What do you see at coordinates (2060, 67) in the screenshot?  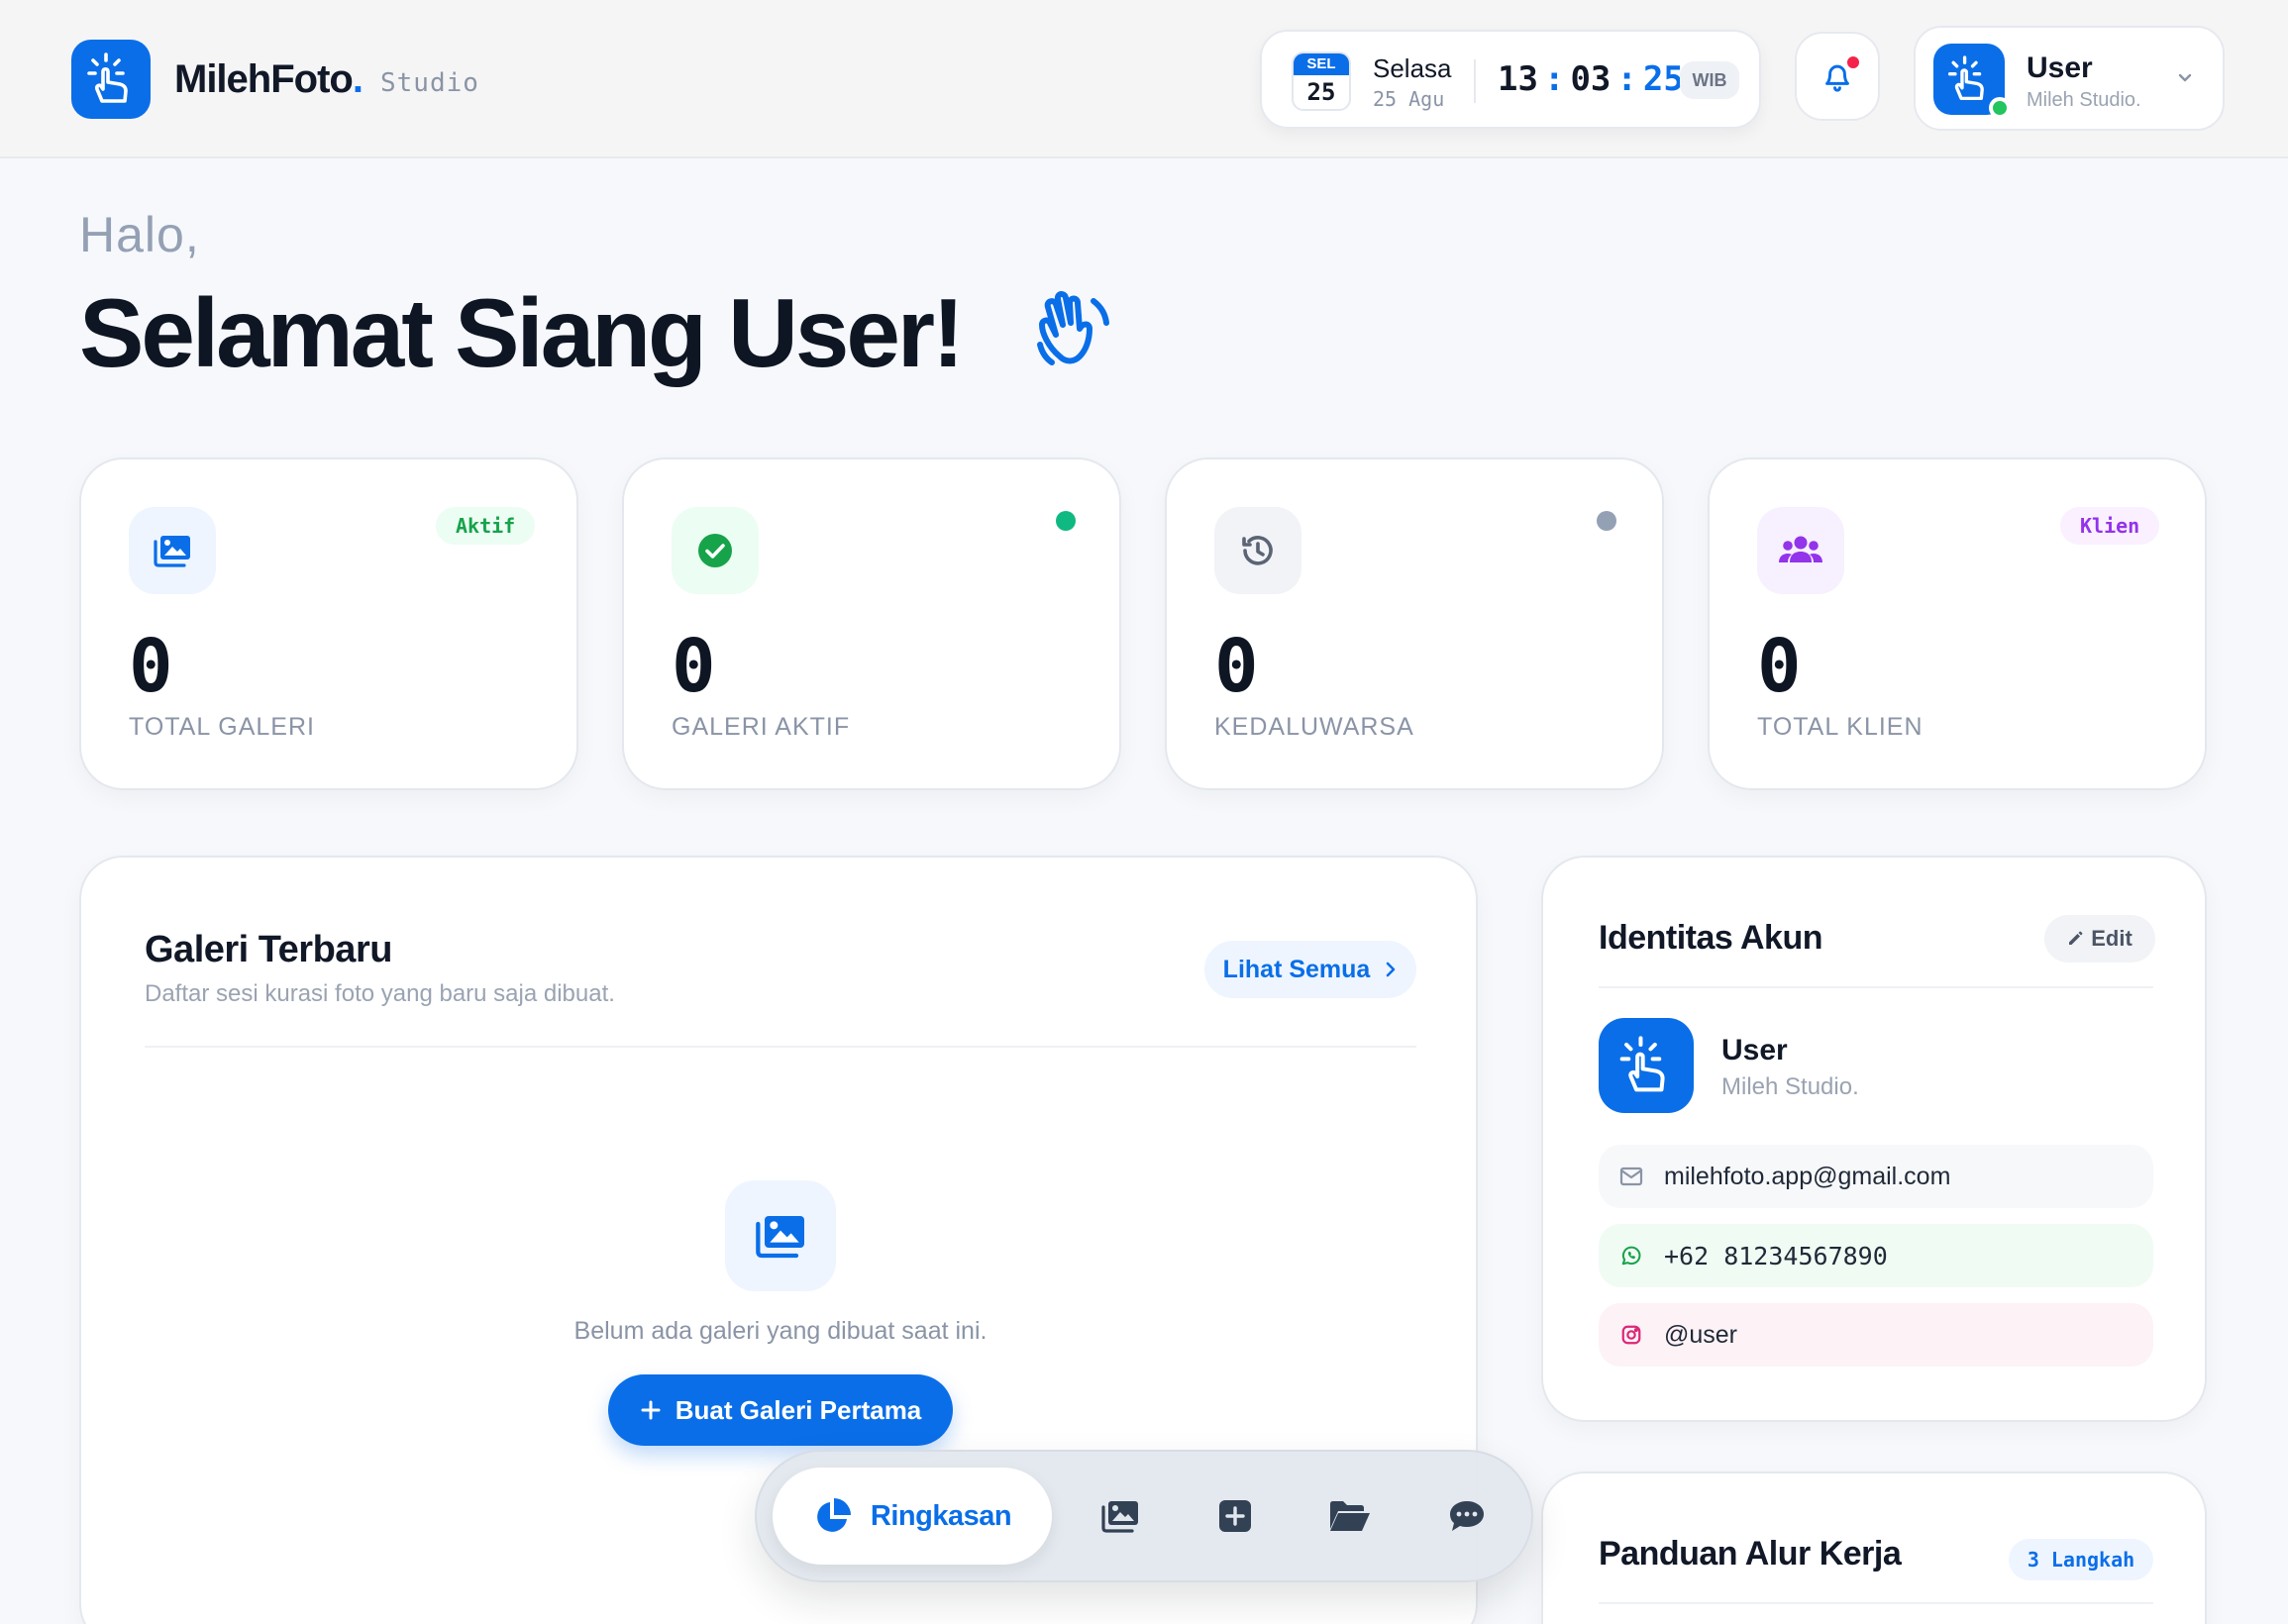 I see `user-name: User` at bounding box center [2060, 67].